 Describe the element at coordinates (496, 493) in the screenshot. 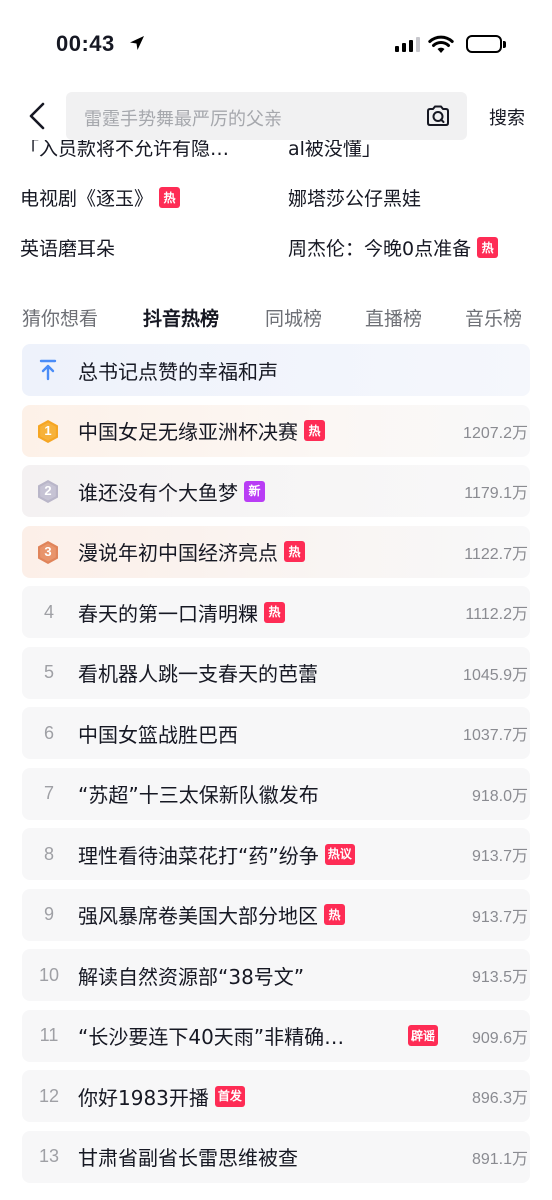

I see `heat-value: 1179.1万` at that location.